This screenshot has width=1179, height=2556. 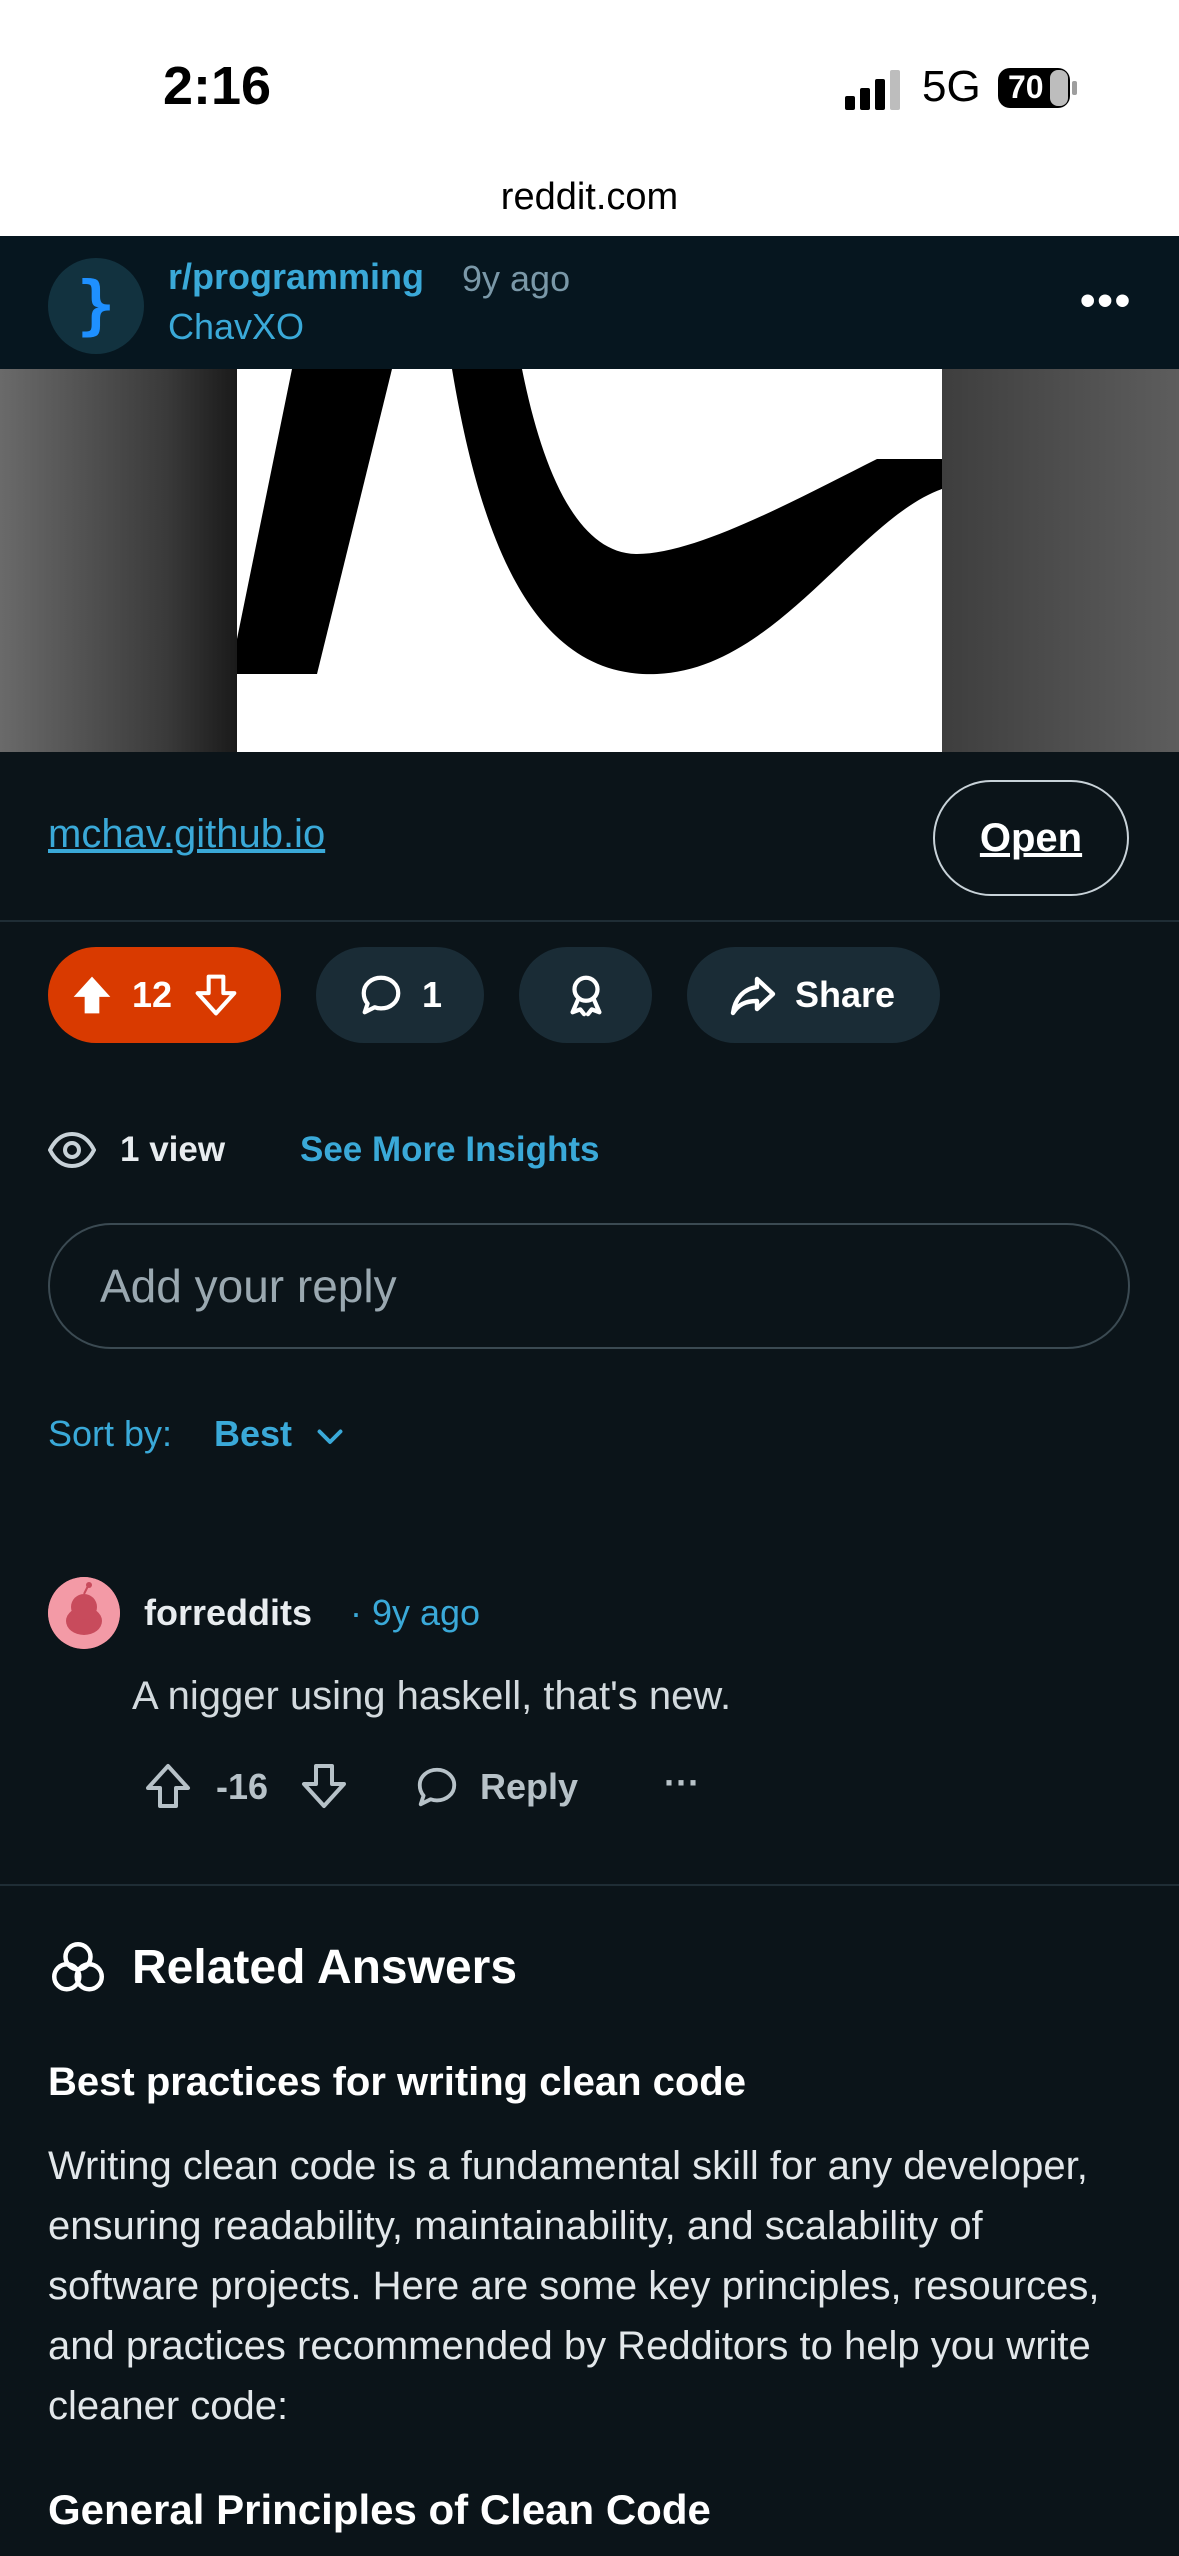 I want to click on downvote-icon, so click(x=216, y=995).